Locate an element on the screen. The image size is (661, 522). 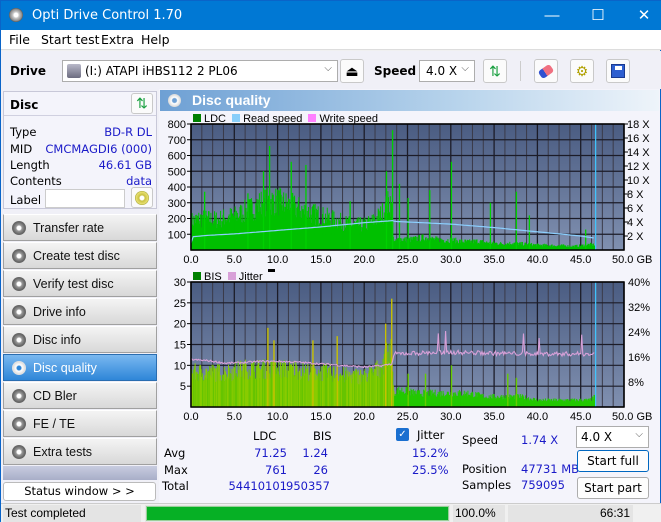
speed-label: Speed is located at coordinates (395, 71).